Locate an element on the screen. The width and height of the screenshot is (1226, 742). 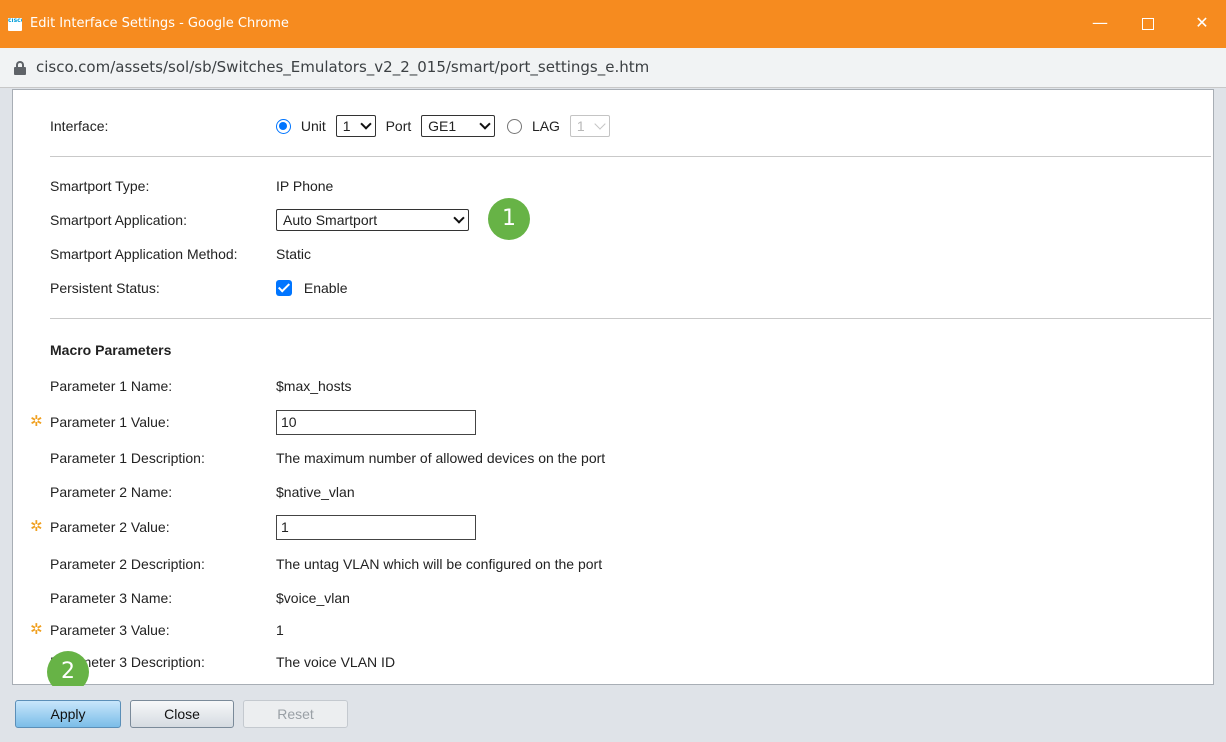
maximize-button is located at coordinates (1148, 23).